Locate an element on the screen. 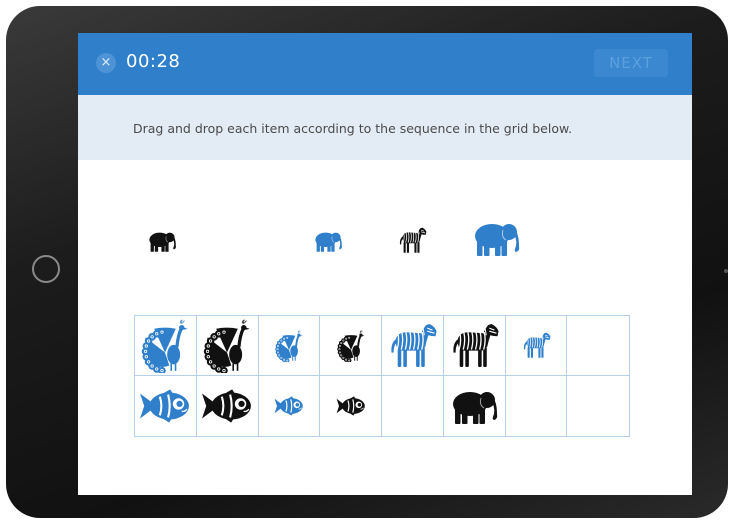 The width and height of the screenshot is (735, 522). home-button is located at coordinates (46, 269).